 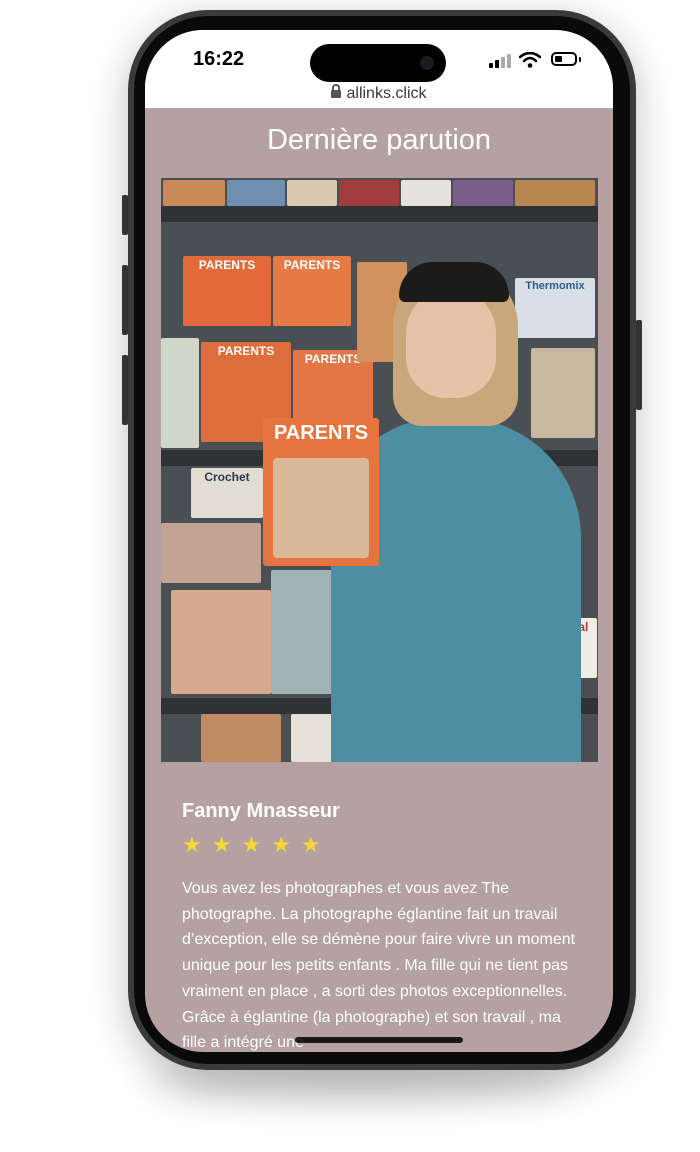 What do you see at coordinates (454, 282) in the screenshot?
I see `woman-beret` at bounding box center [454, 282].